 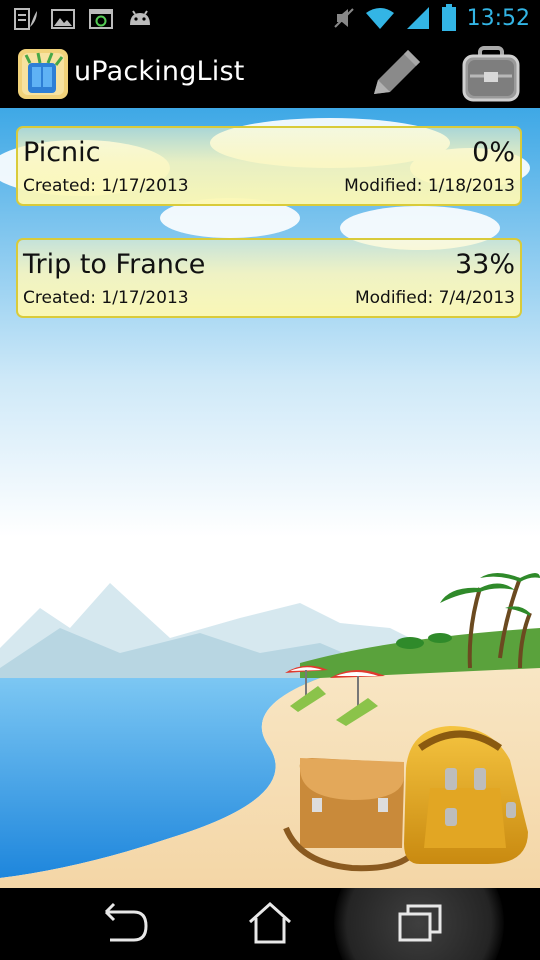 What do you see at coordinates (448, 17) in the screenshot?
I see `battery-icon` at bounding box center [448, 17].